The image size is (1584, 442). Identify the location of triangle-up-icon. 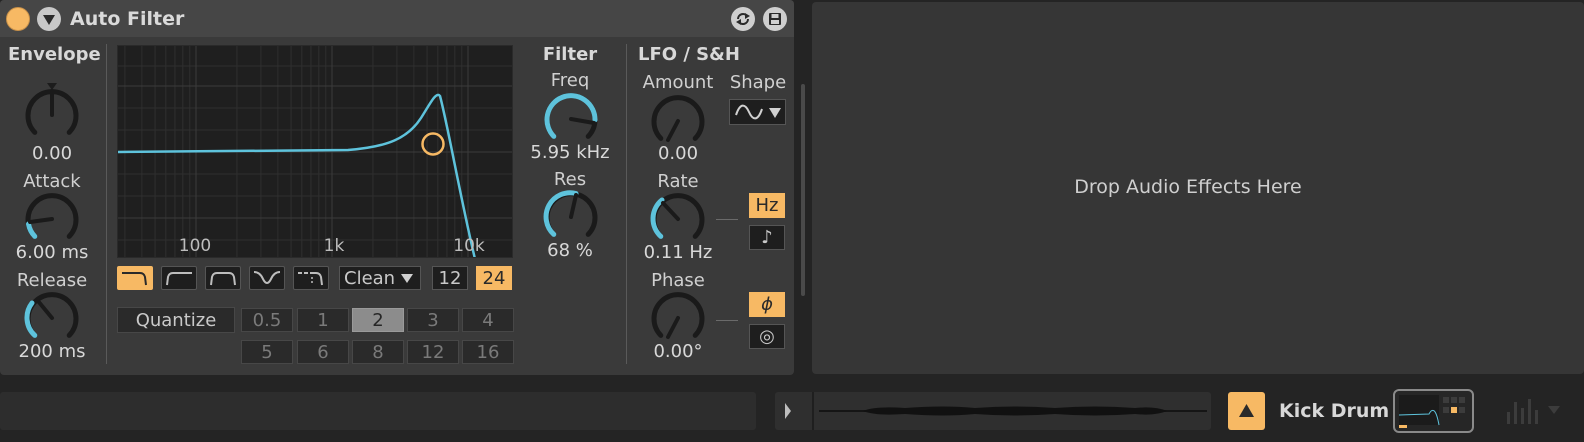
(1246, 410).